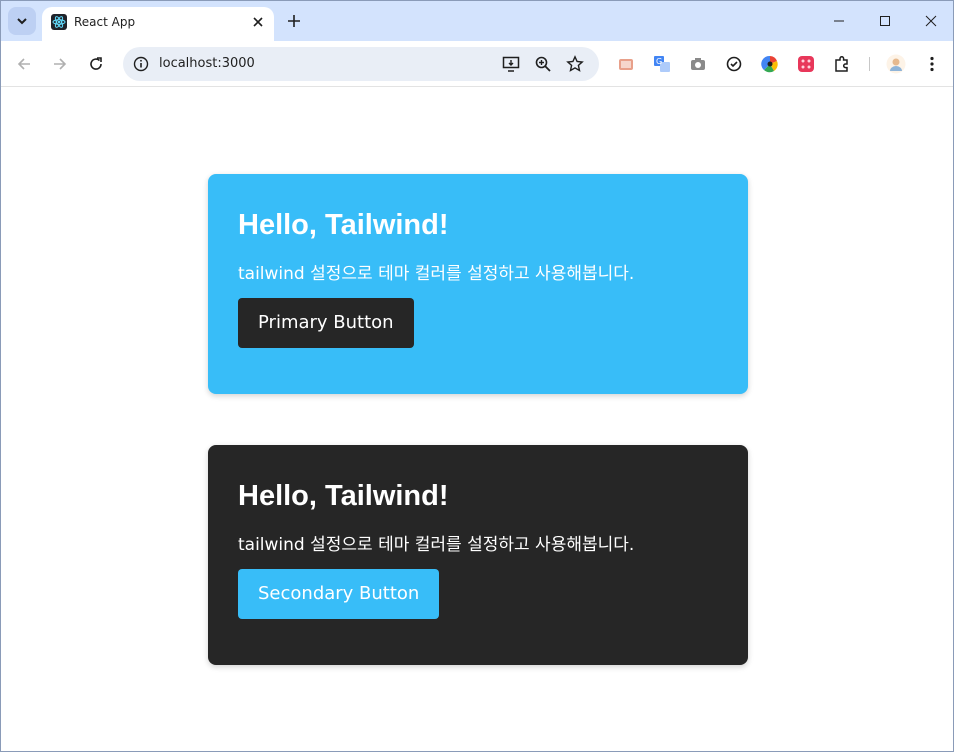 The height and width of the screenshot is (752, 954). I want to click on profile-button, so click(896, 64).